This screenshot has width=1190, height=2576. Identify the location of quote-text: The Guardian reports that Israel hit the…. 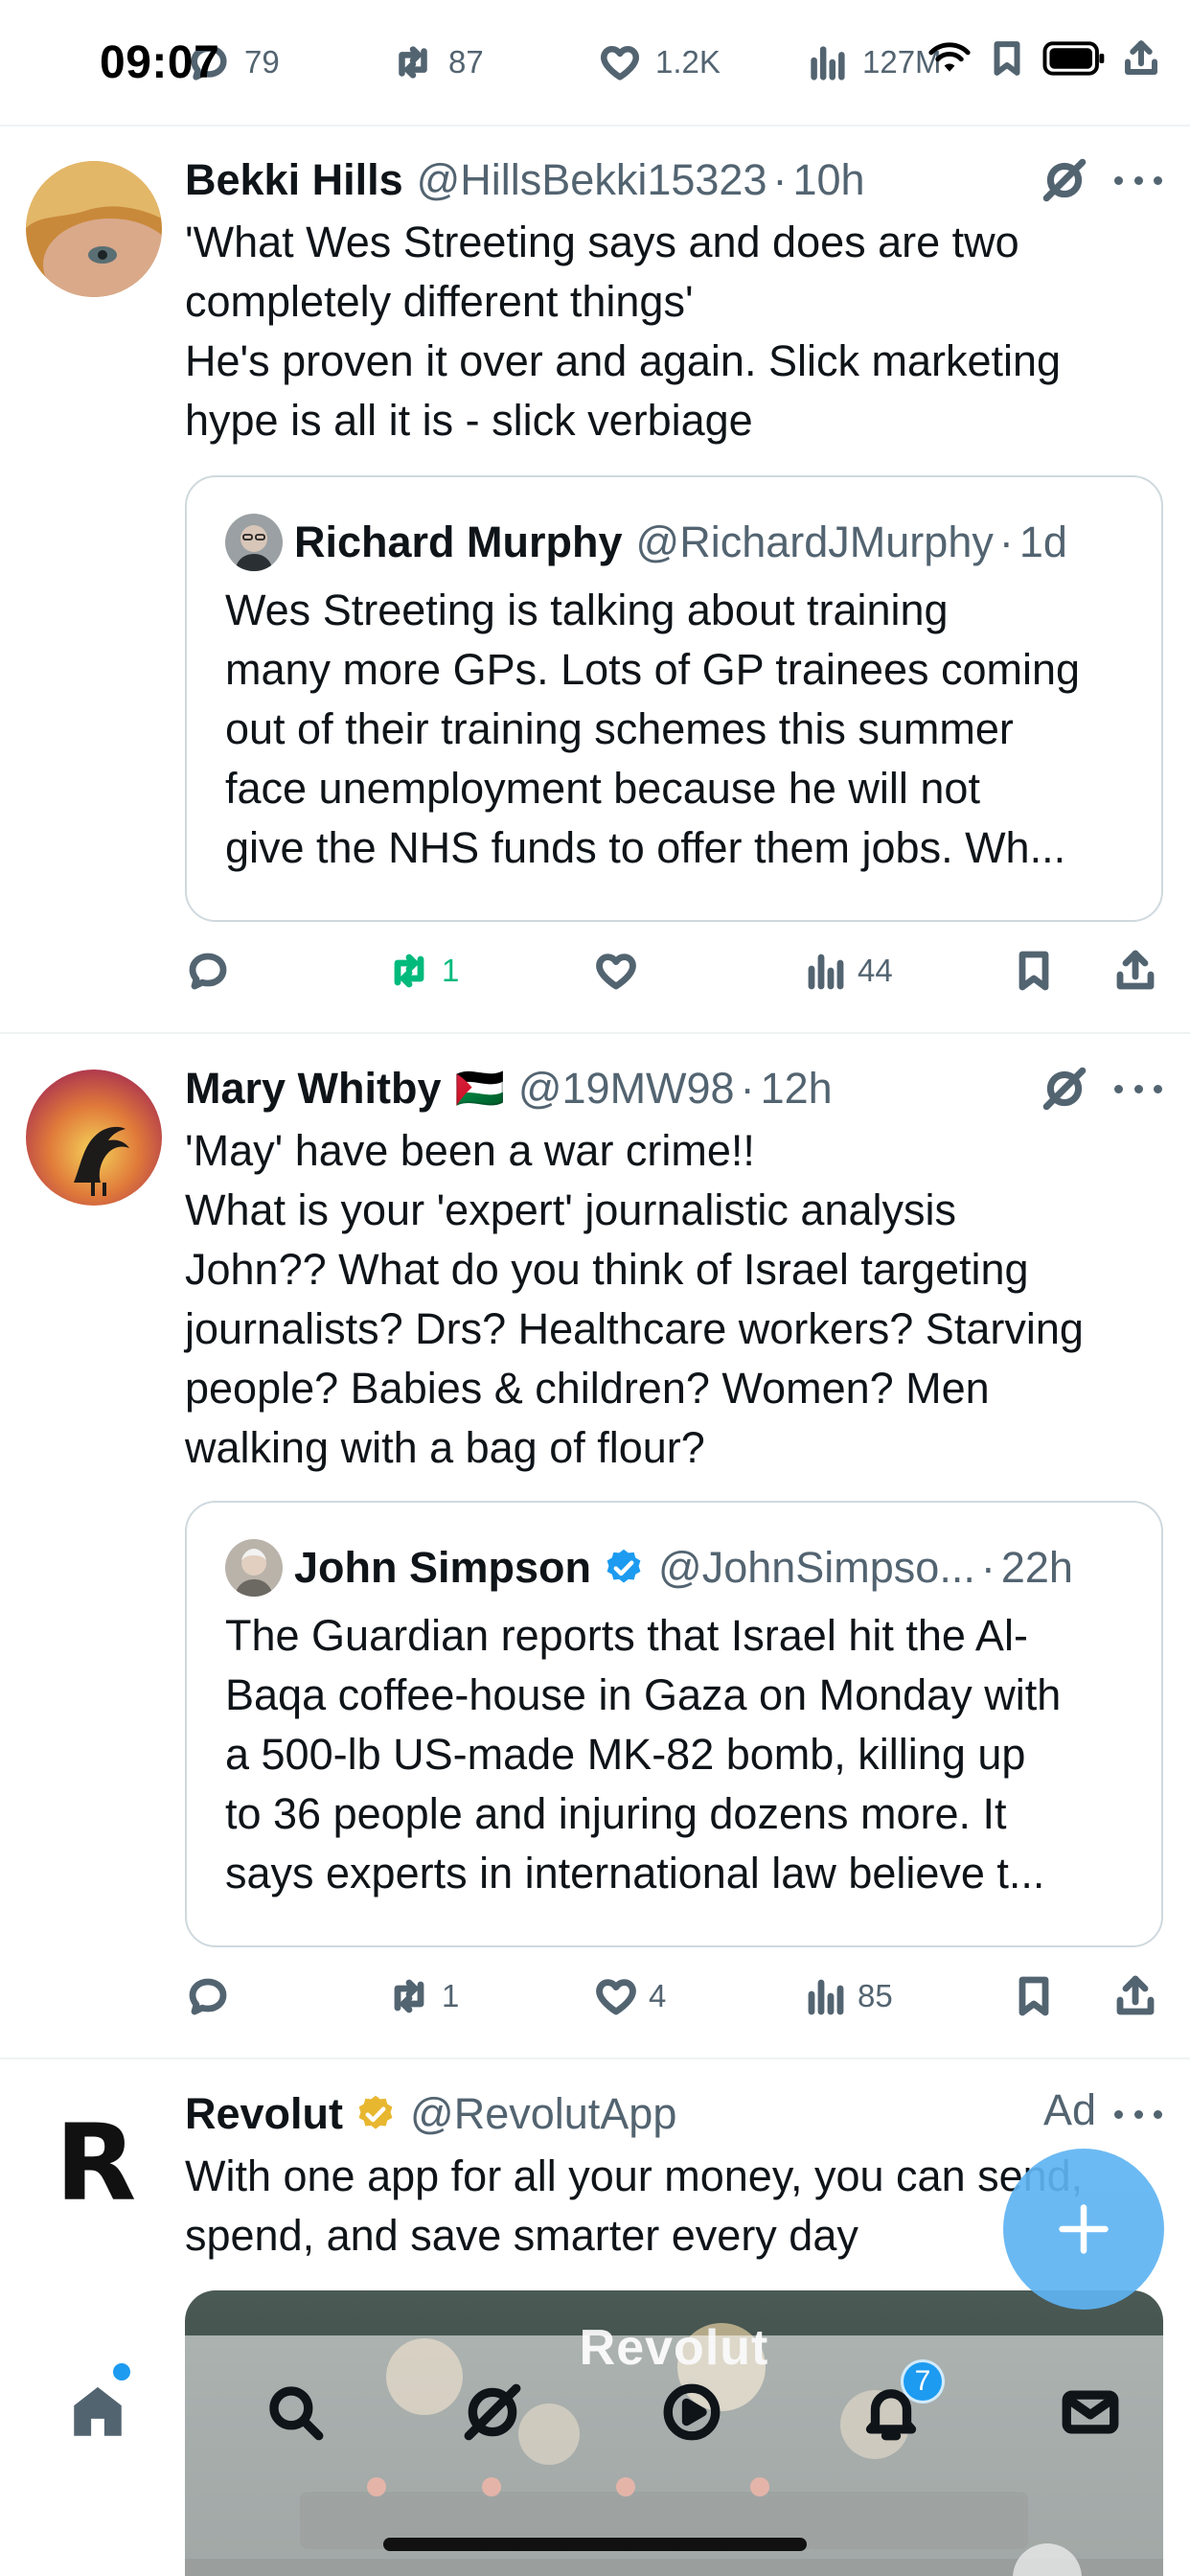
(643, 1754).